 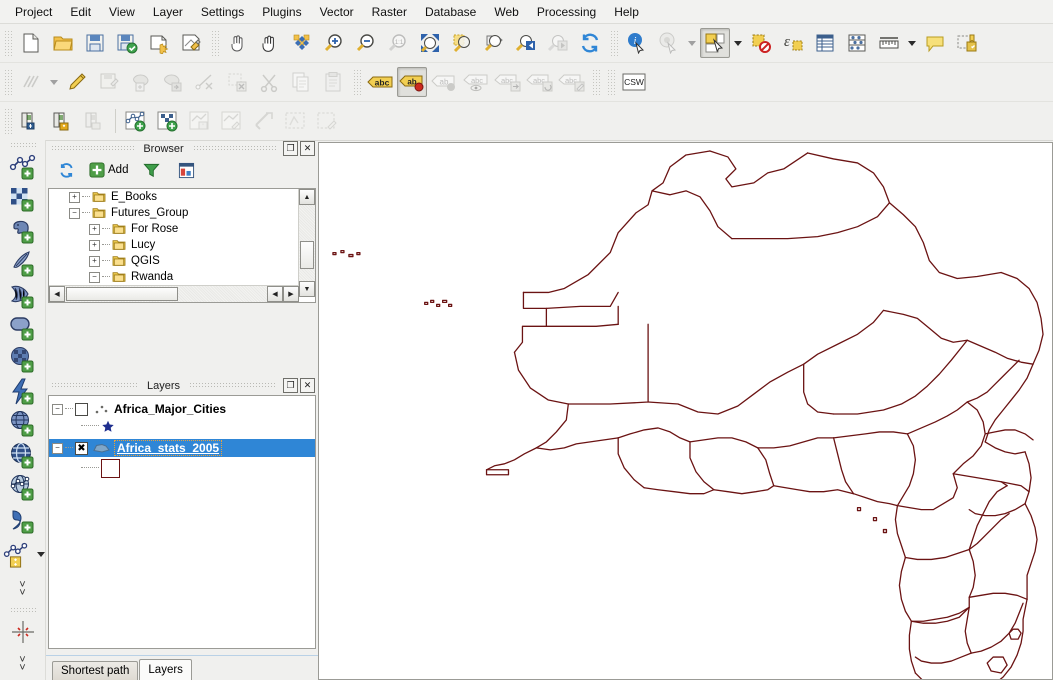 I want to click on toolbar-grip, so click(x=8, y=43).